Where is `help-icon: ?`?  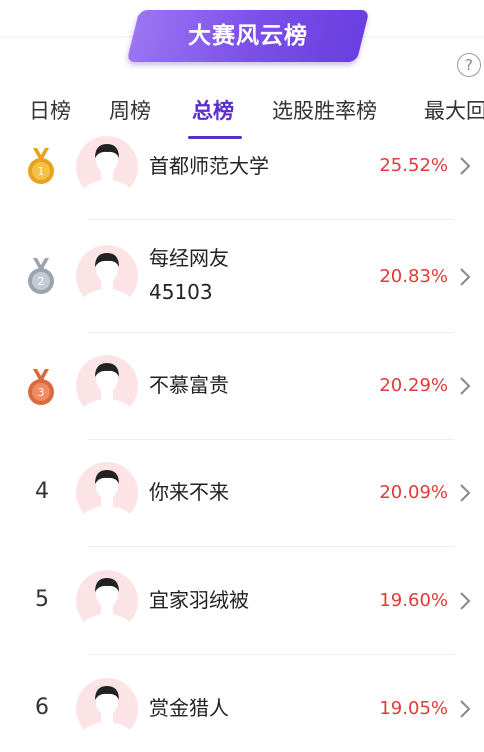
help-icon: ? is located at coordinates (469, 65).